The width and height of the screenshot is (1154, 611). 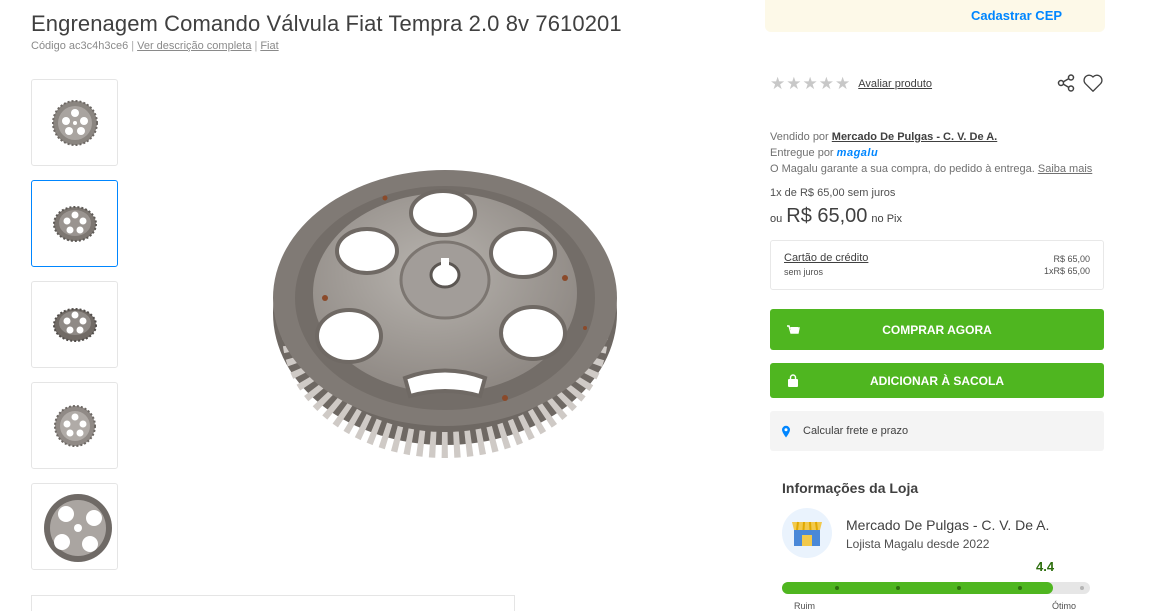 What do you see at coordinates (80, 46) in the screenshot?
I see `product-code: Código ac3c4h3ce6` at bounding box center [80, 46].